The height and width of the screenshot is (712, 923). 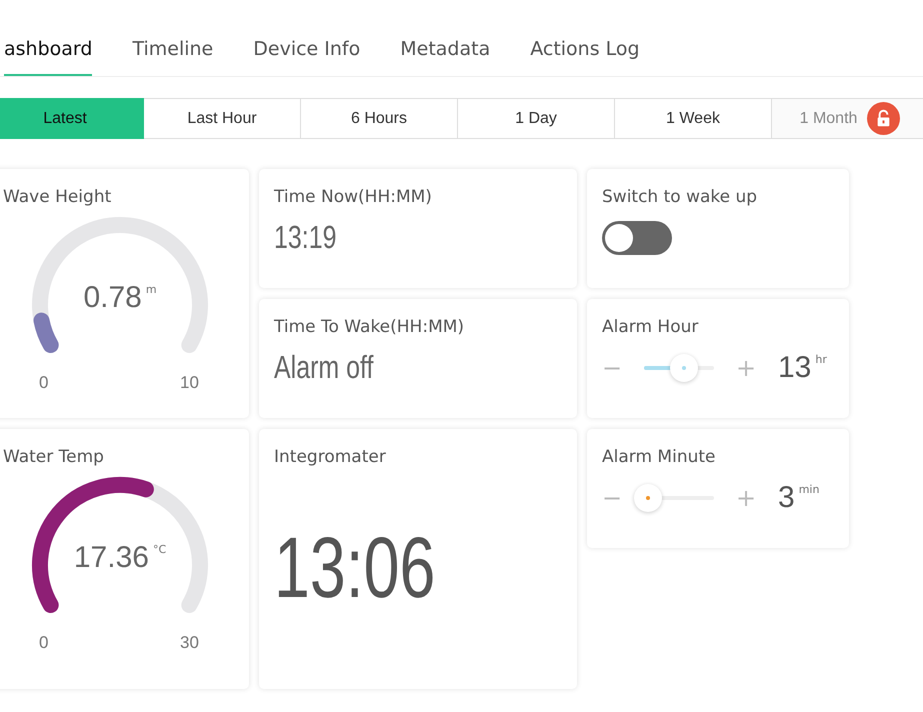 What do you see at coordinates (379, 118) in the screenshot?
I see `range-button: 6 Hours` at bounding box center [379, 118].